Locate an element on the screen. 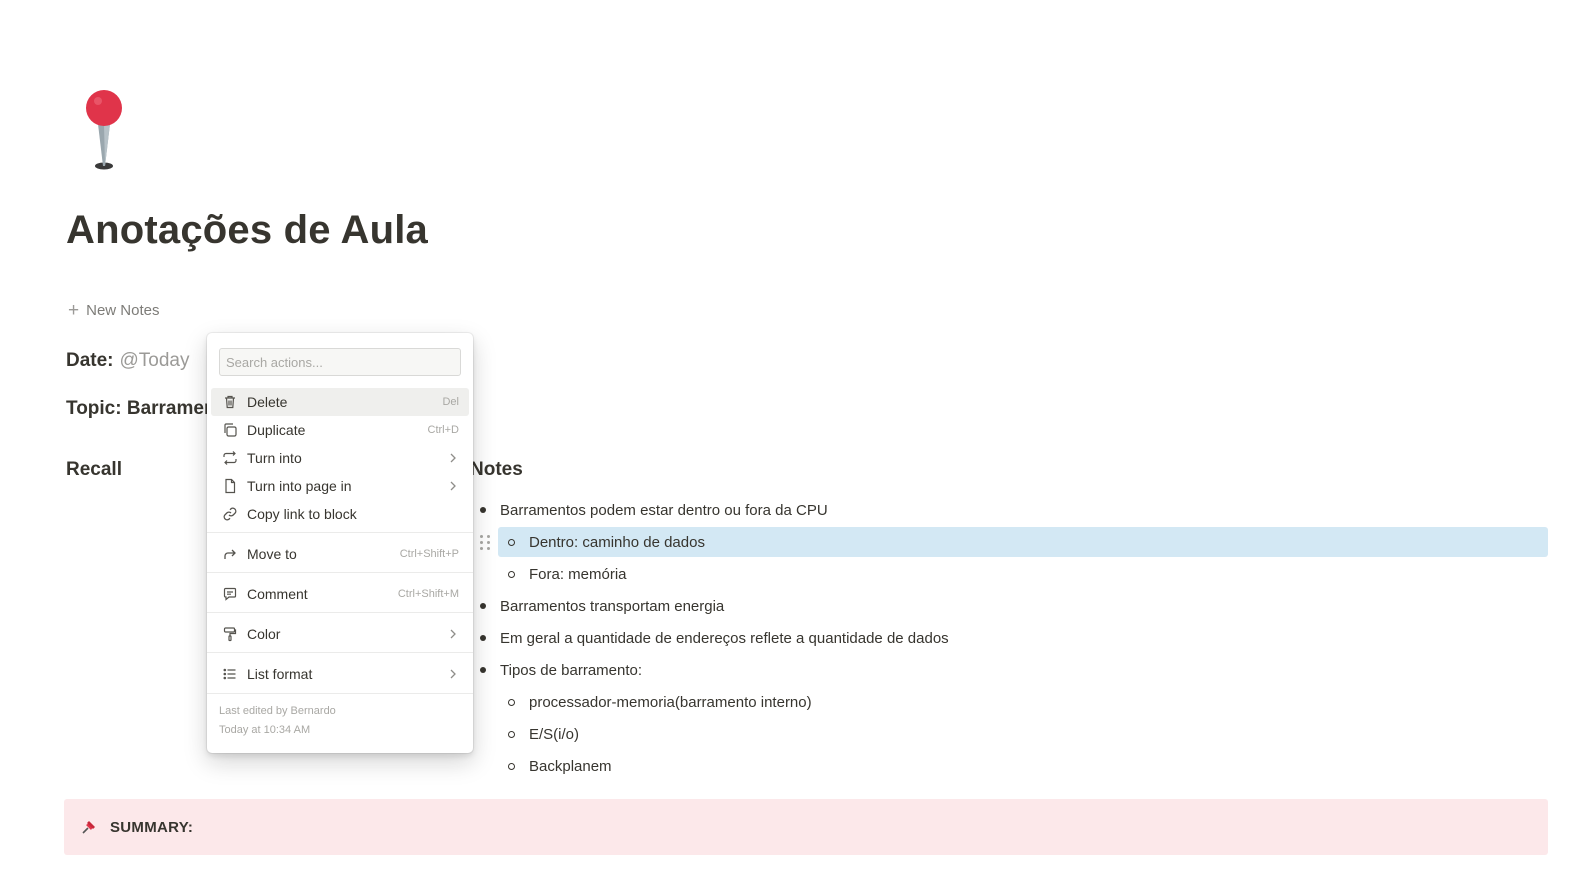 This screenshot has width=1590, height=869. new-notes-button: + New Notes is located at coordinates (113, 310).